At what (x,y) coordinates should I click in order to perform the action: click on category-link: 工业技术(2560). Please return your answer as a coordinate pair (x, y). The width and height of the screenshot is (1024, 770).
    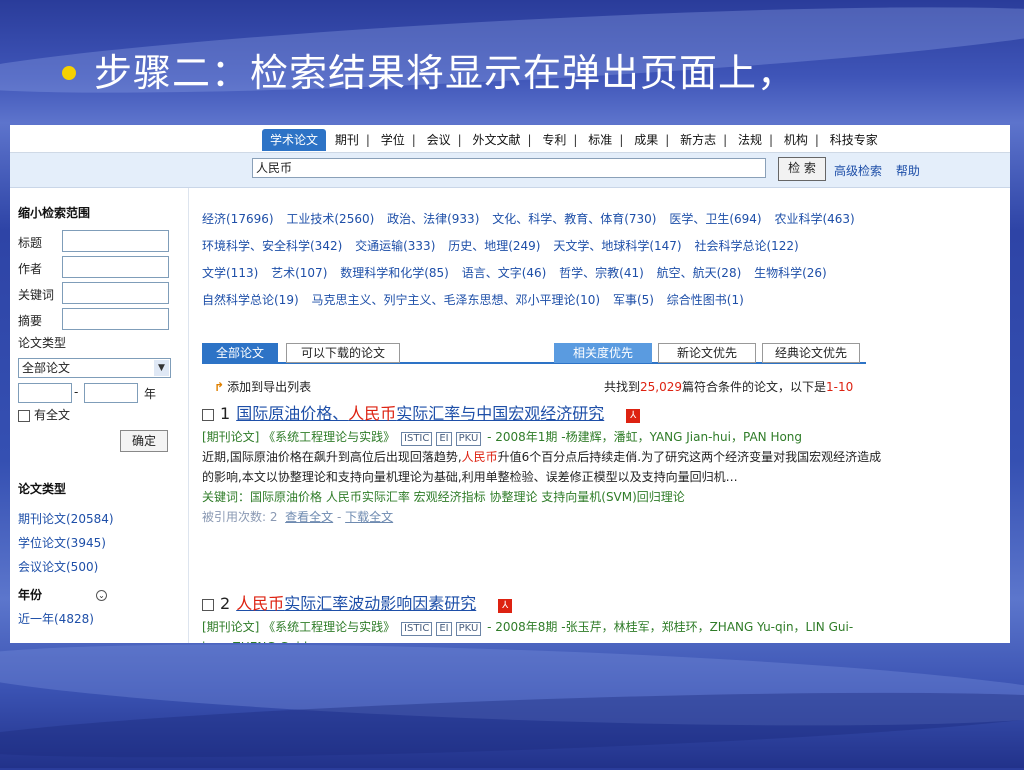
    Looking at the image, I should click on (330, 219).